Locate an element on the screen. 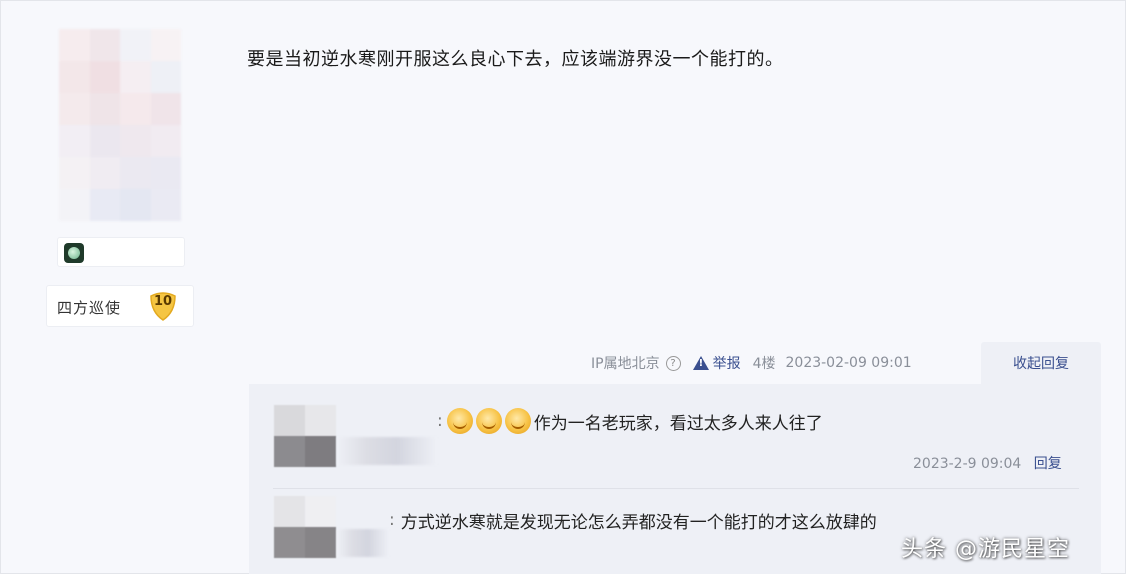  reply-text: 作为一名老玩家，看过太多人来人往了 is located at coordinates (678, 423).